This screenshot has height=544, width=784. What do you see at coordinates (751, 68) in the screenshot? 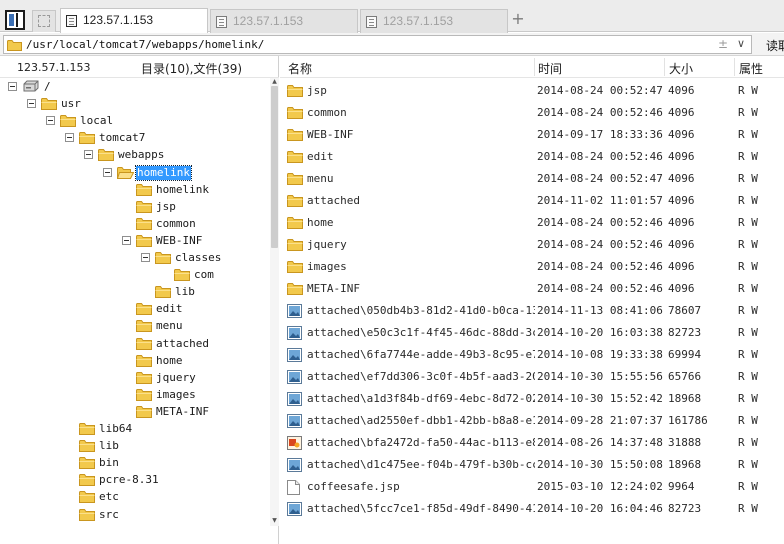
I see `column-attr-header: 属性` at bounding box center [751, 68].